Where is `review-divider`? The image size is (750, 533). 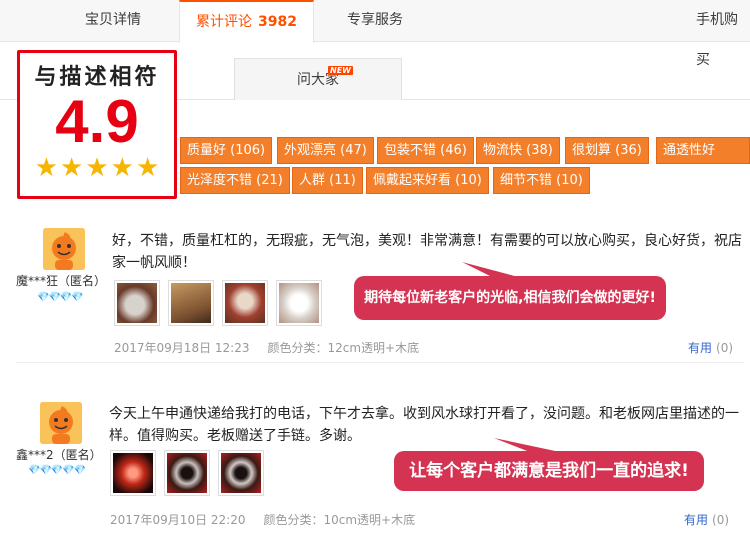
review-divider is located at coordinates (380, 362).